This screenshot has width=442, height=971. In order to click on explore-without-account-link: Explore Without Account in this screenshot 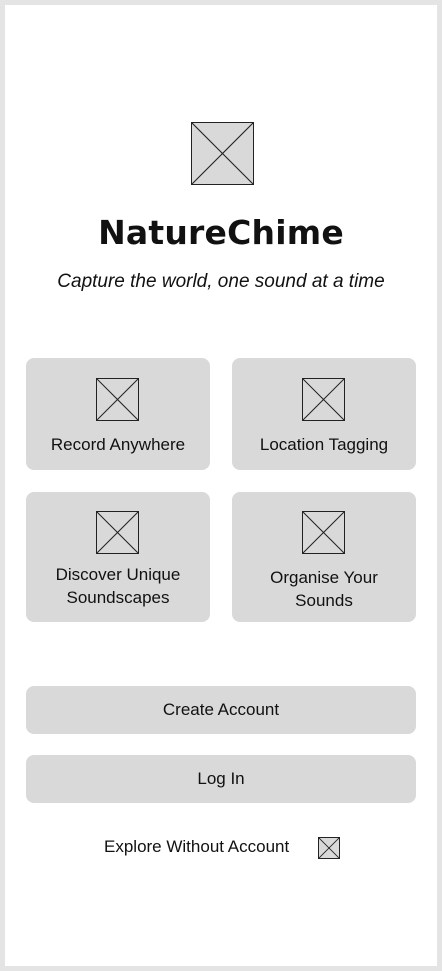, I will do `click(196, 847)`.